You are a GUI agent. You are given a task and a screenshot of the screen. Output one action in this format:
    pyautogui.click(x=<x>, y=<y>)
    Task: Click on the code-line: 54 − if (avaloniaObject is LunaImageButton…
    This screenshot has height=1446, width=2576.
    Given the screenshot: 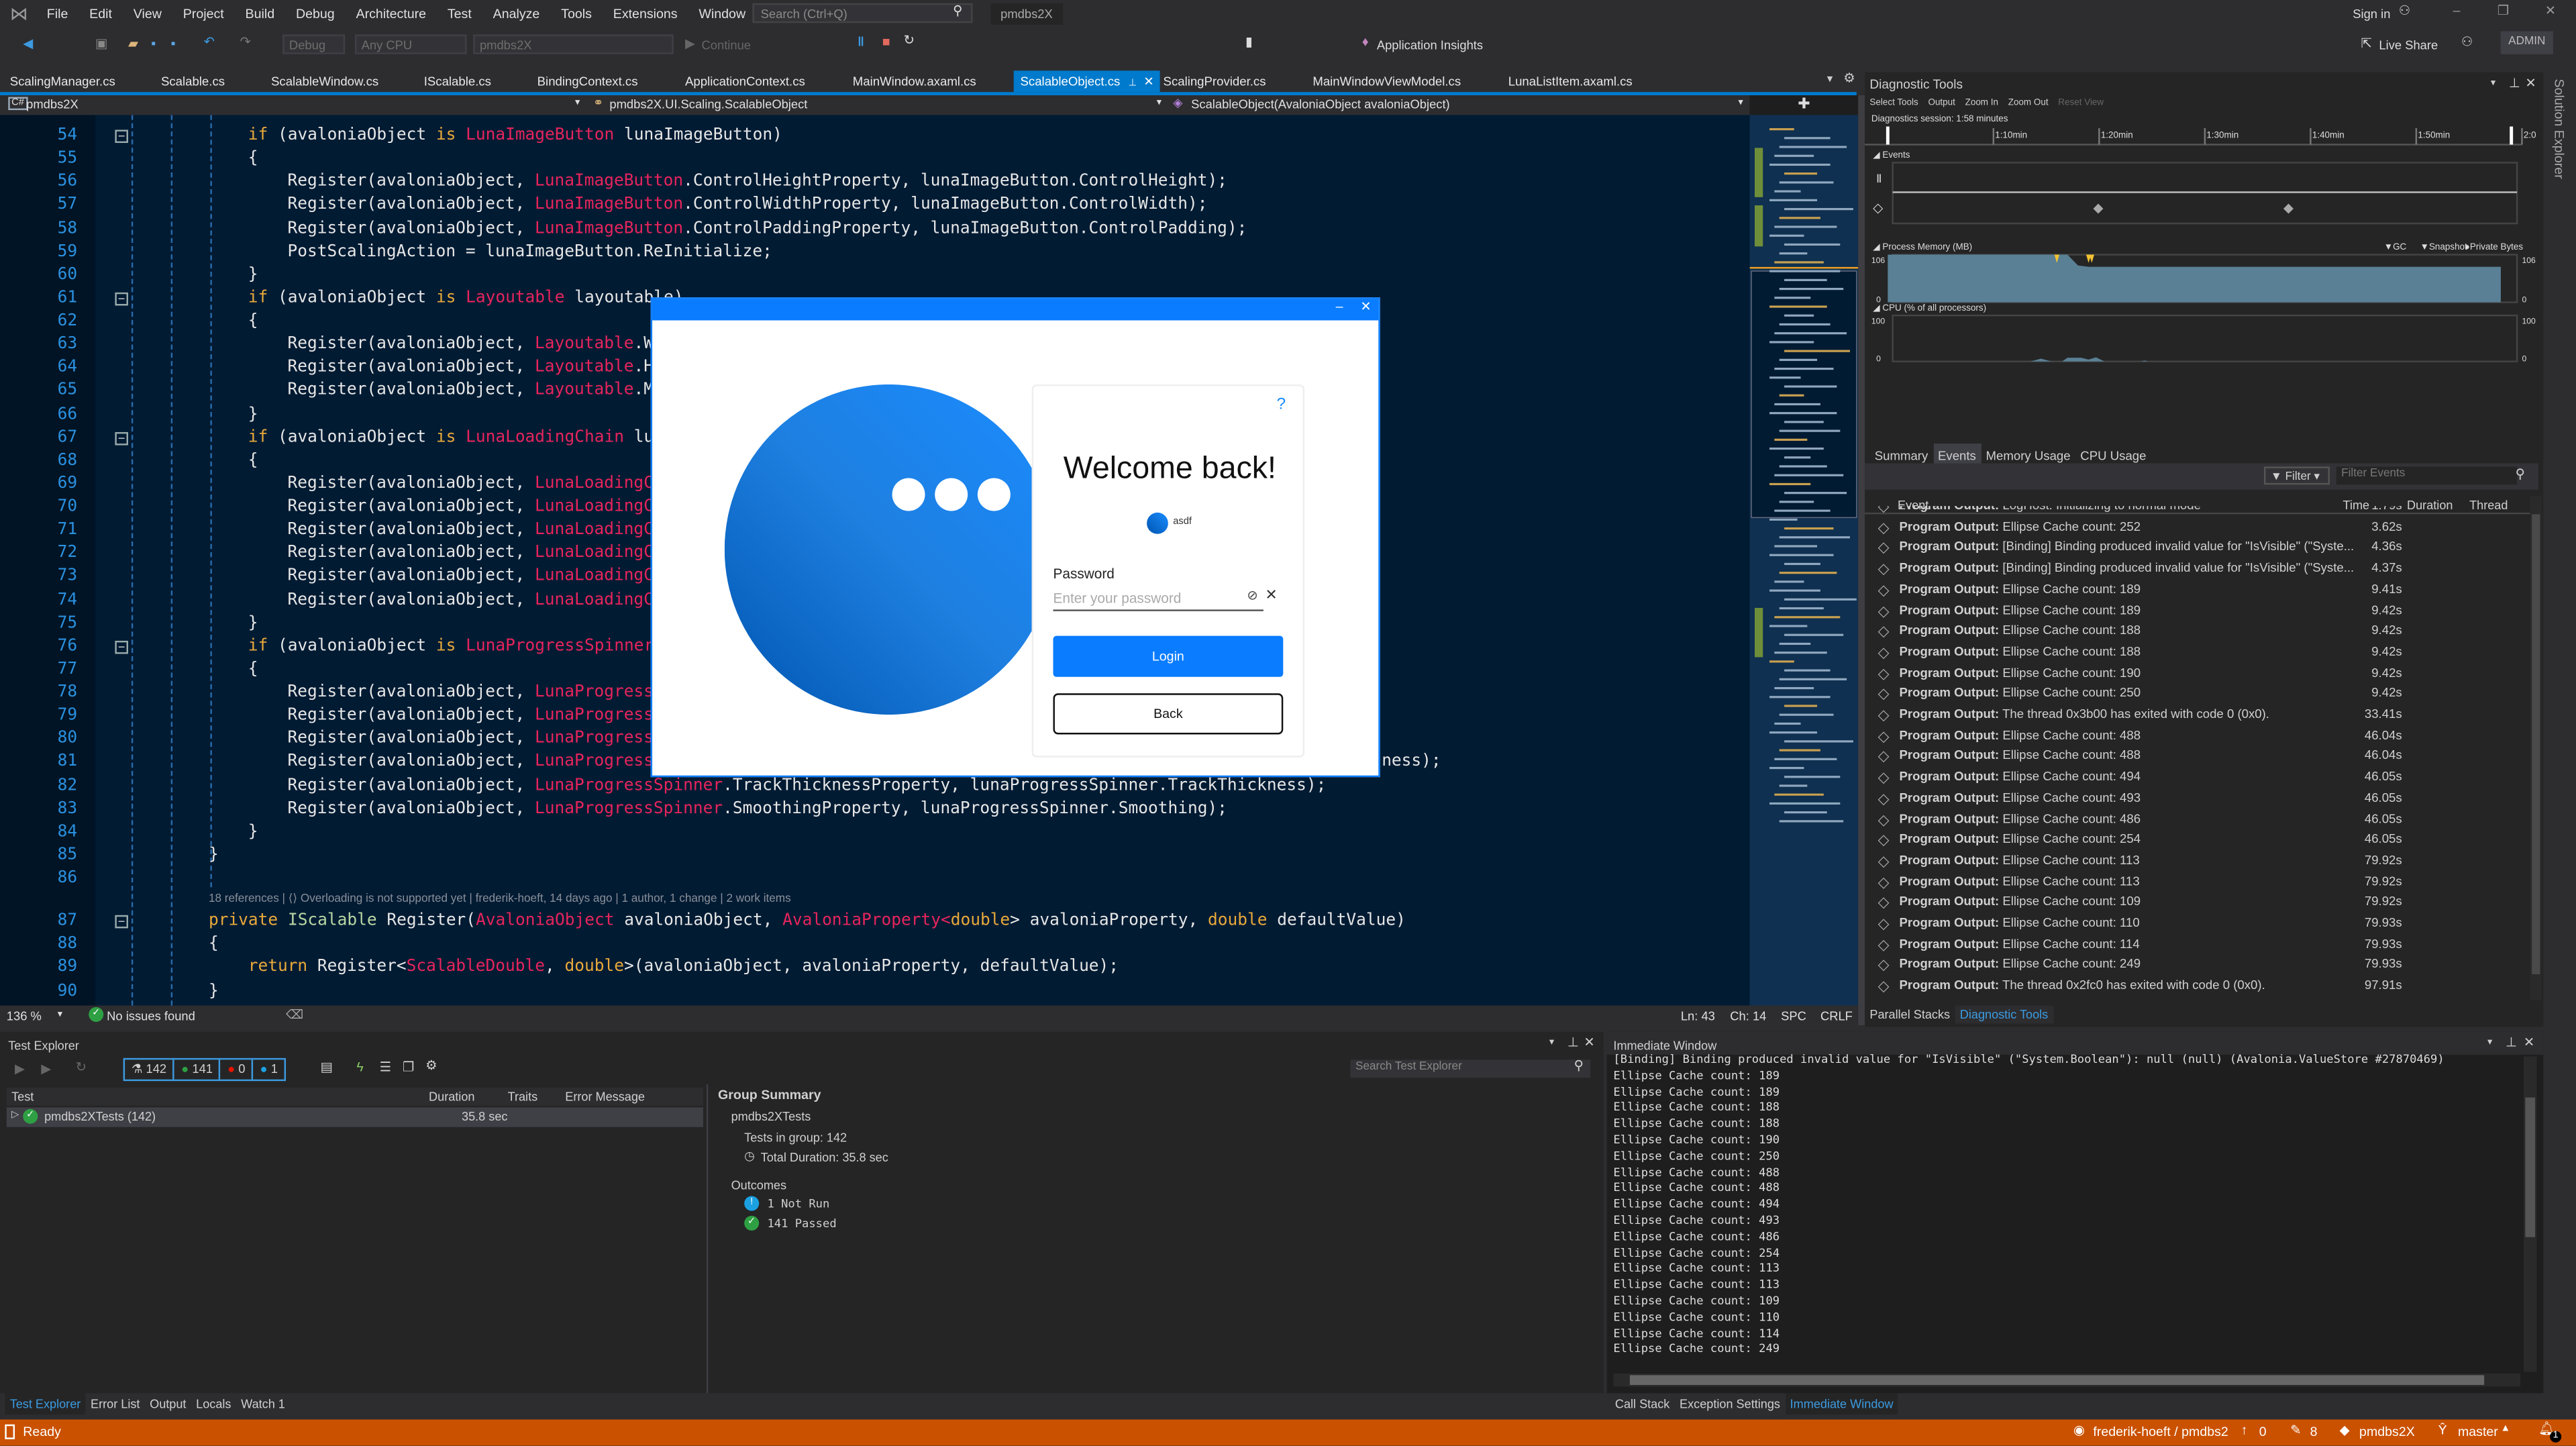 What is the action you would take?
    pyautogui.click(x=875, y=136)
    